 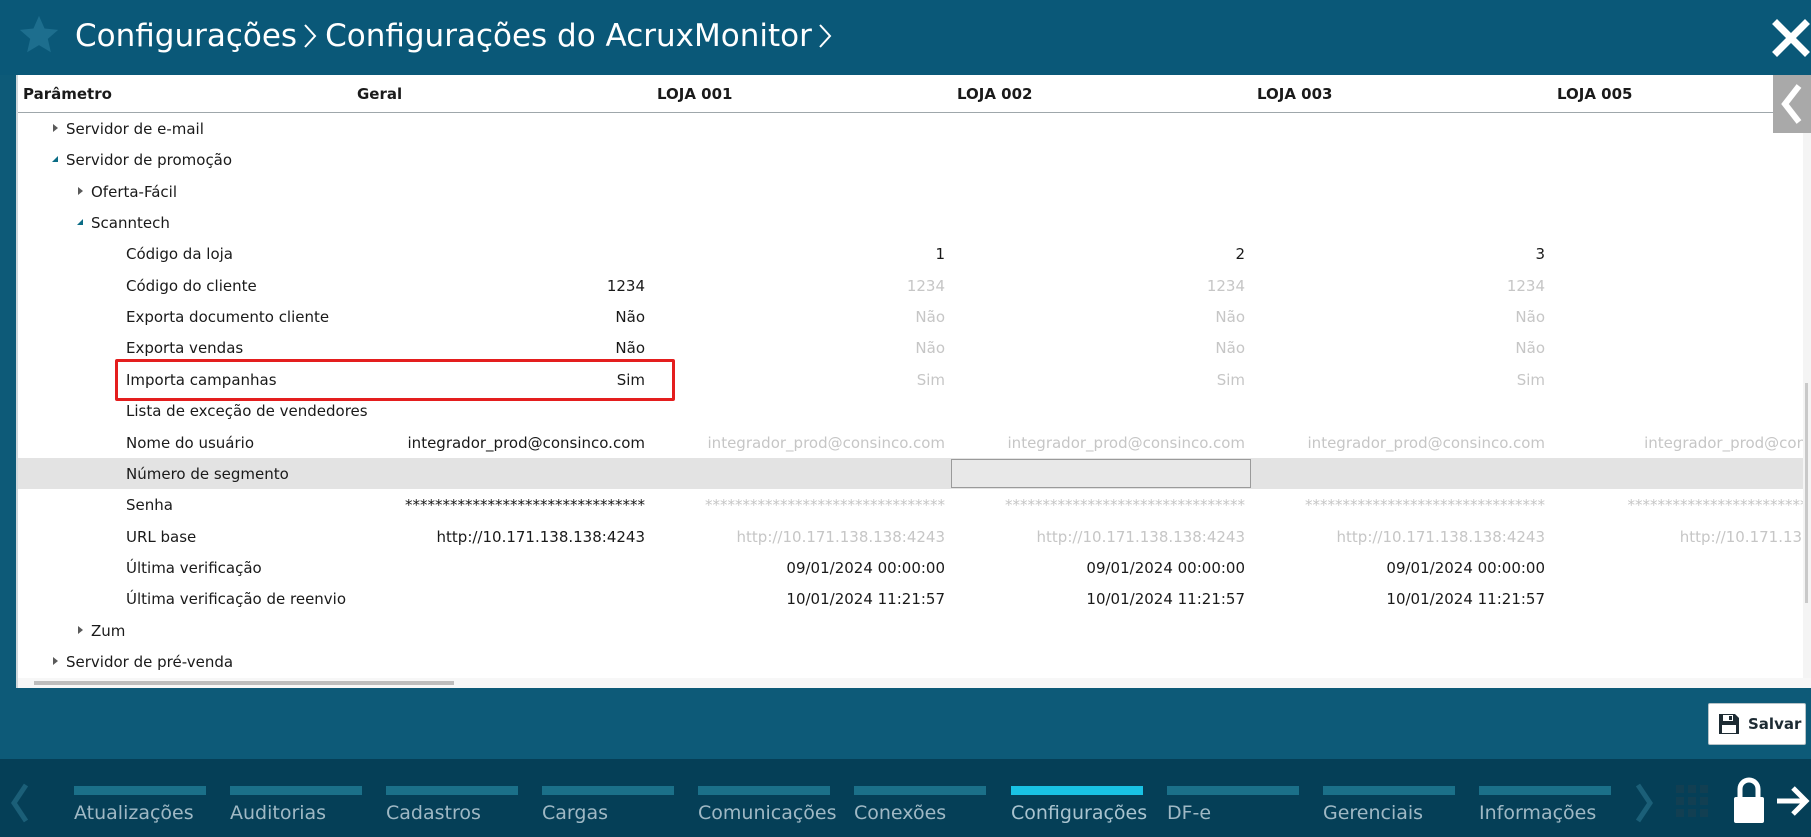 I want to click on vertical-scrollbar, so click(x=1807, y=410).